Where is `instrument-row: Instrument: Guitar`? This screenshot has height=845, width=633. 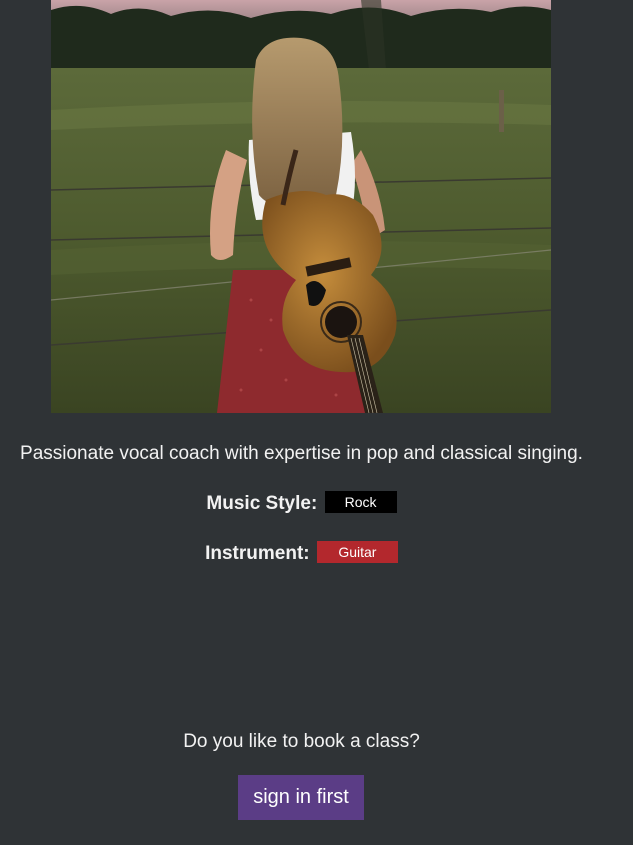 instrument-row: Instrument: Guitar is located at coordinates (301, 553).